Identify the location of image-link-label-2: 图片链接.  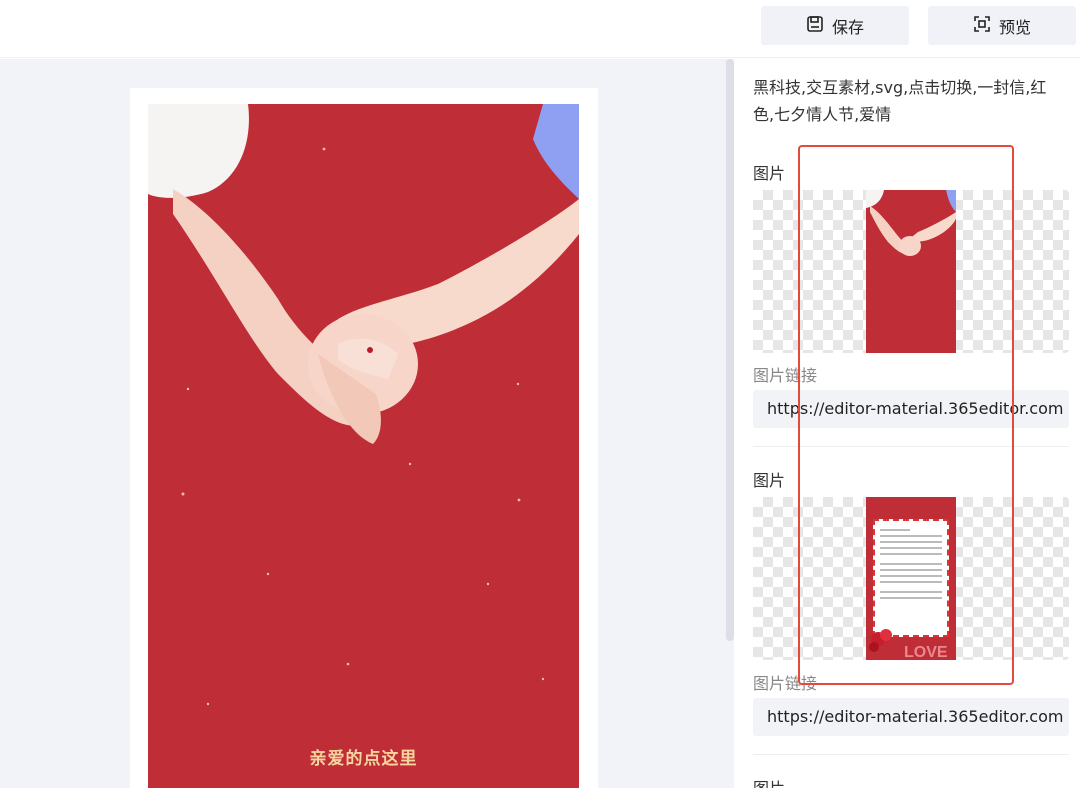
(785, 683).